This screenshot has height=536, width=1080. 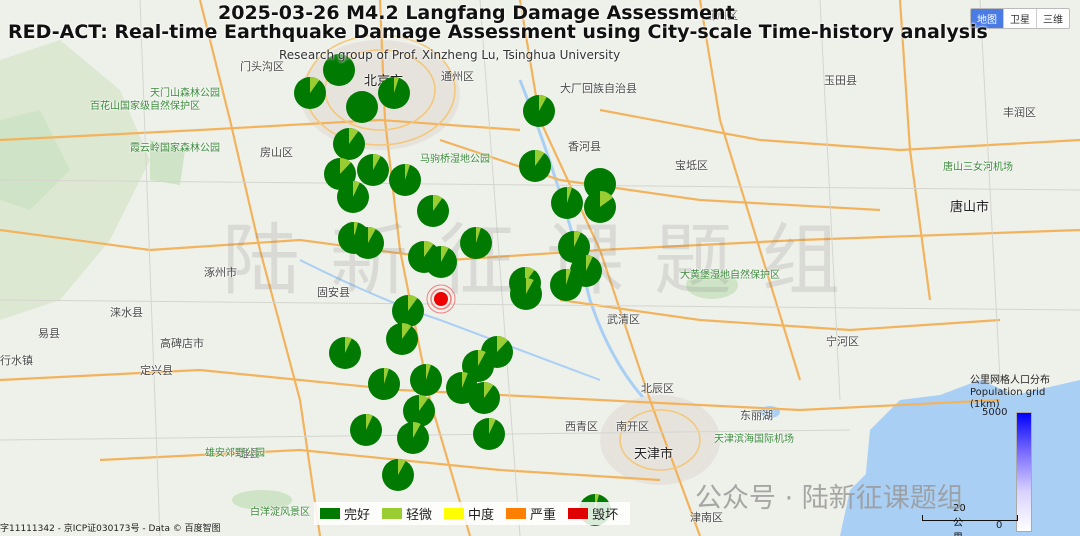 What do you see at coordinates (598, 88) in the screenshot?
I see `label-dachang: 大厂回族自治县` at bounding box center [598, 88].